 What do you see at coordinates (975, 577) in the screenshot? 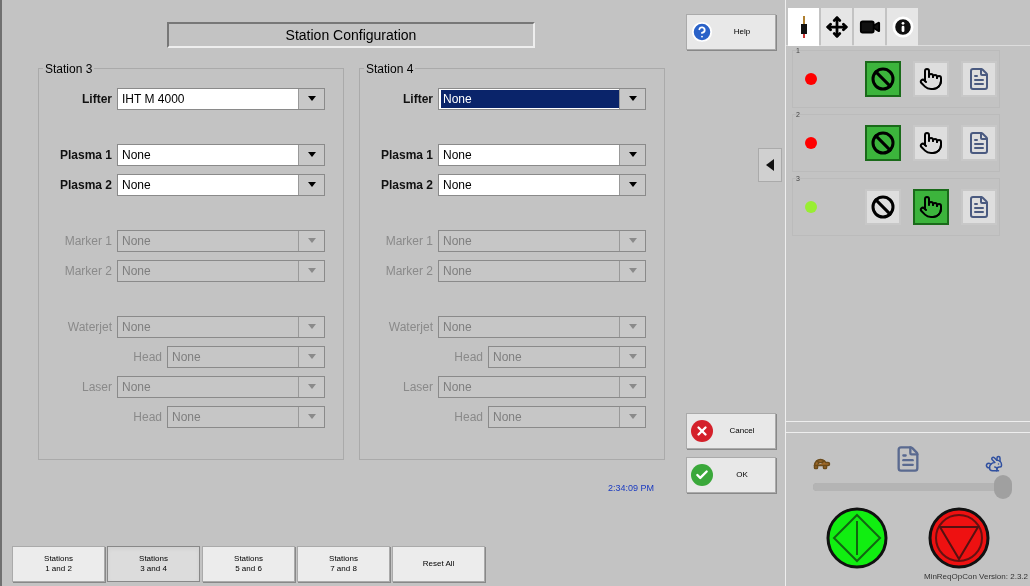
I see `version-label: MinReqOpCon Version: 2.3.2` at bounding box center [975, 577].